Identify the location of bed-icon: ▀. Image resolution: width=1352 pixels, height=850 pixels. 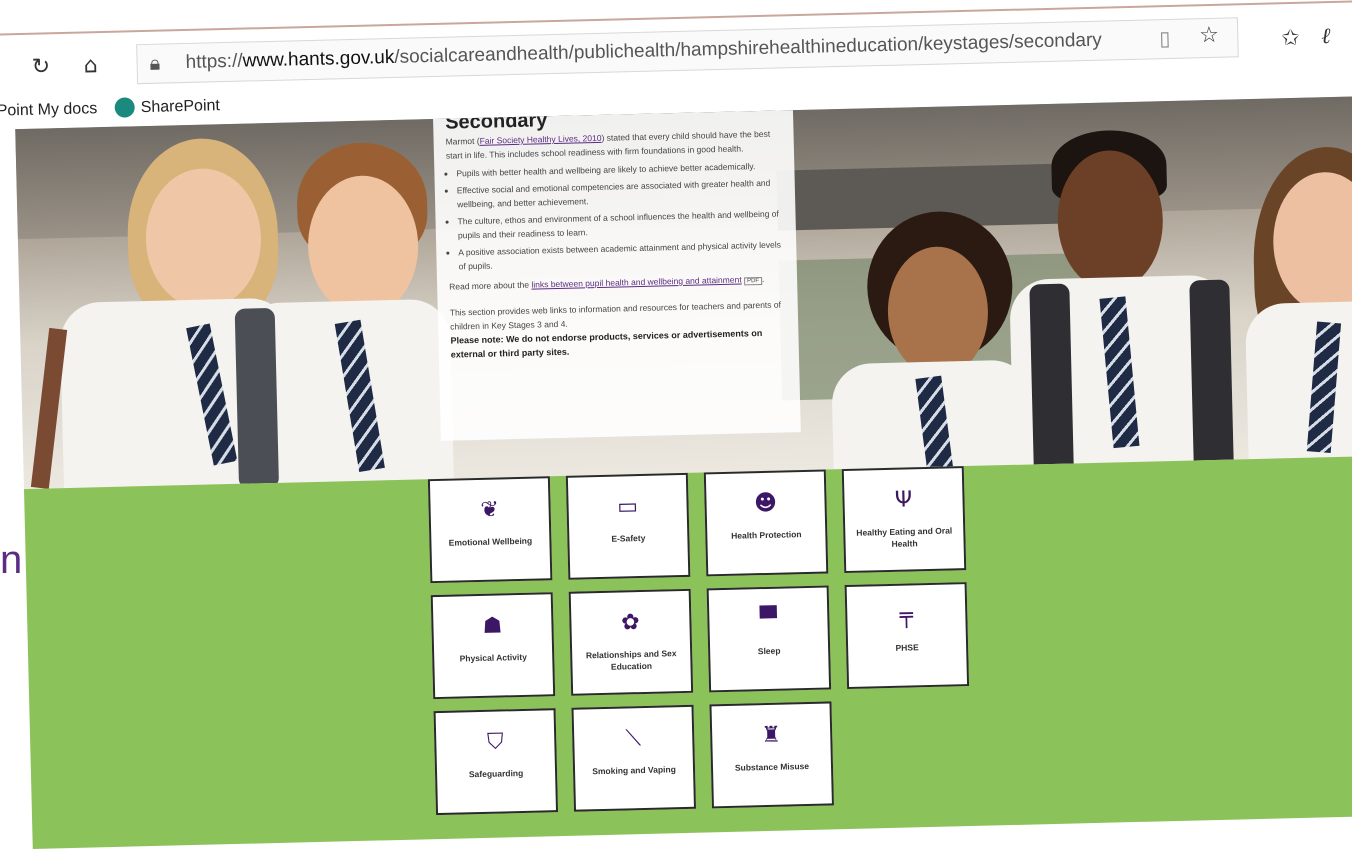
(768, 619).